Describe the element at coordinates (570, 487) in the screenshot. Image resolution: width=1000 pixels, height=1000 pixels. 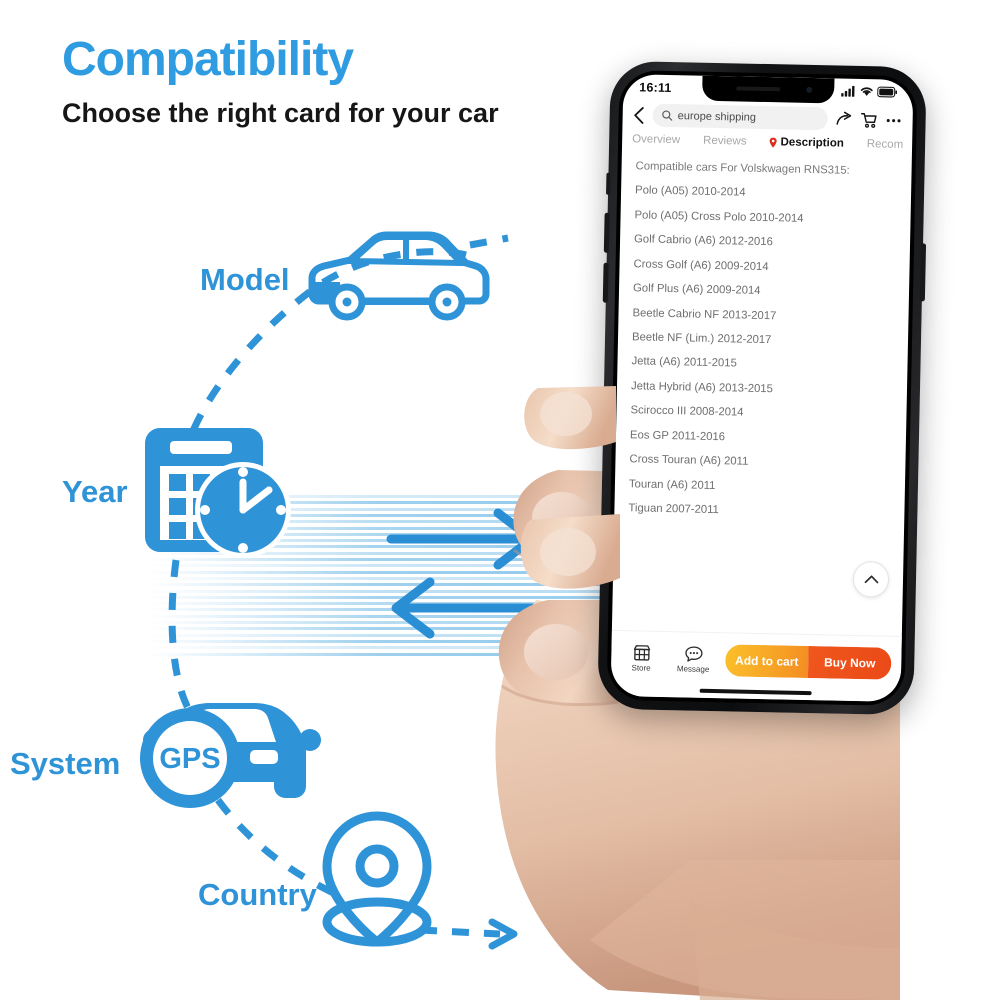
I see `fingertip-overlay` at that location.